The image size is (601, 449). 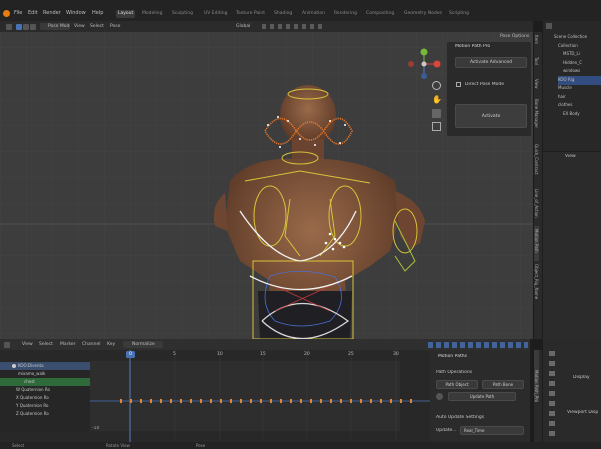 What do you see at coordinates (351, 354) in the screenshot?
I see `frame-number: 25` at bounding box center [351, 354].